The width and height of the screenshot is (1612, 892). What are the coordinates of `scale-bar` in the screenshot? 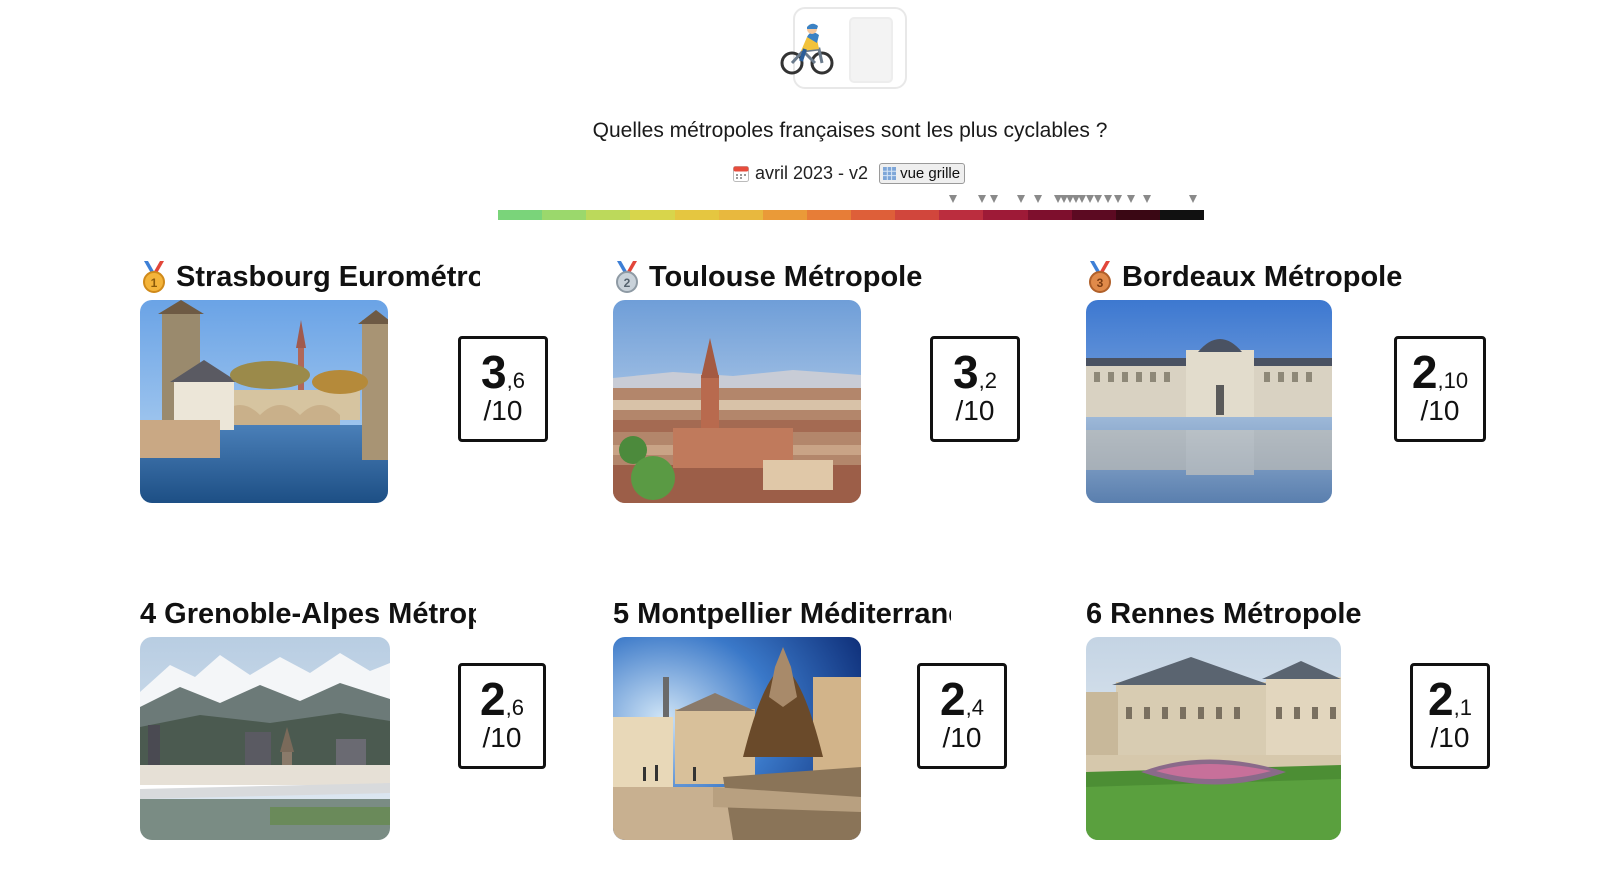 It's located at (851, 215).